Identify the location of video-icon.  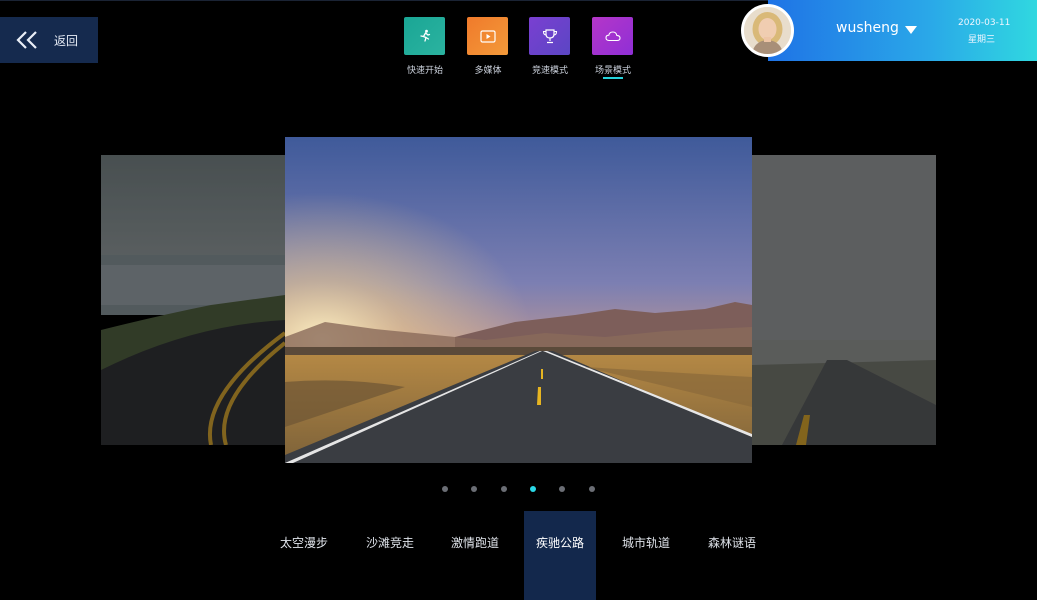
(487, 36).